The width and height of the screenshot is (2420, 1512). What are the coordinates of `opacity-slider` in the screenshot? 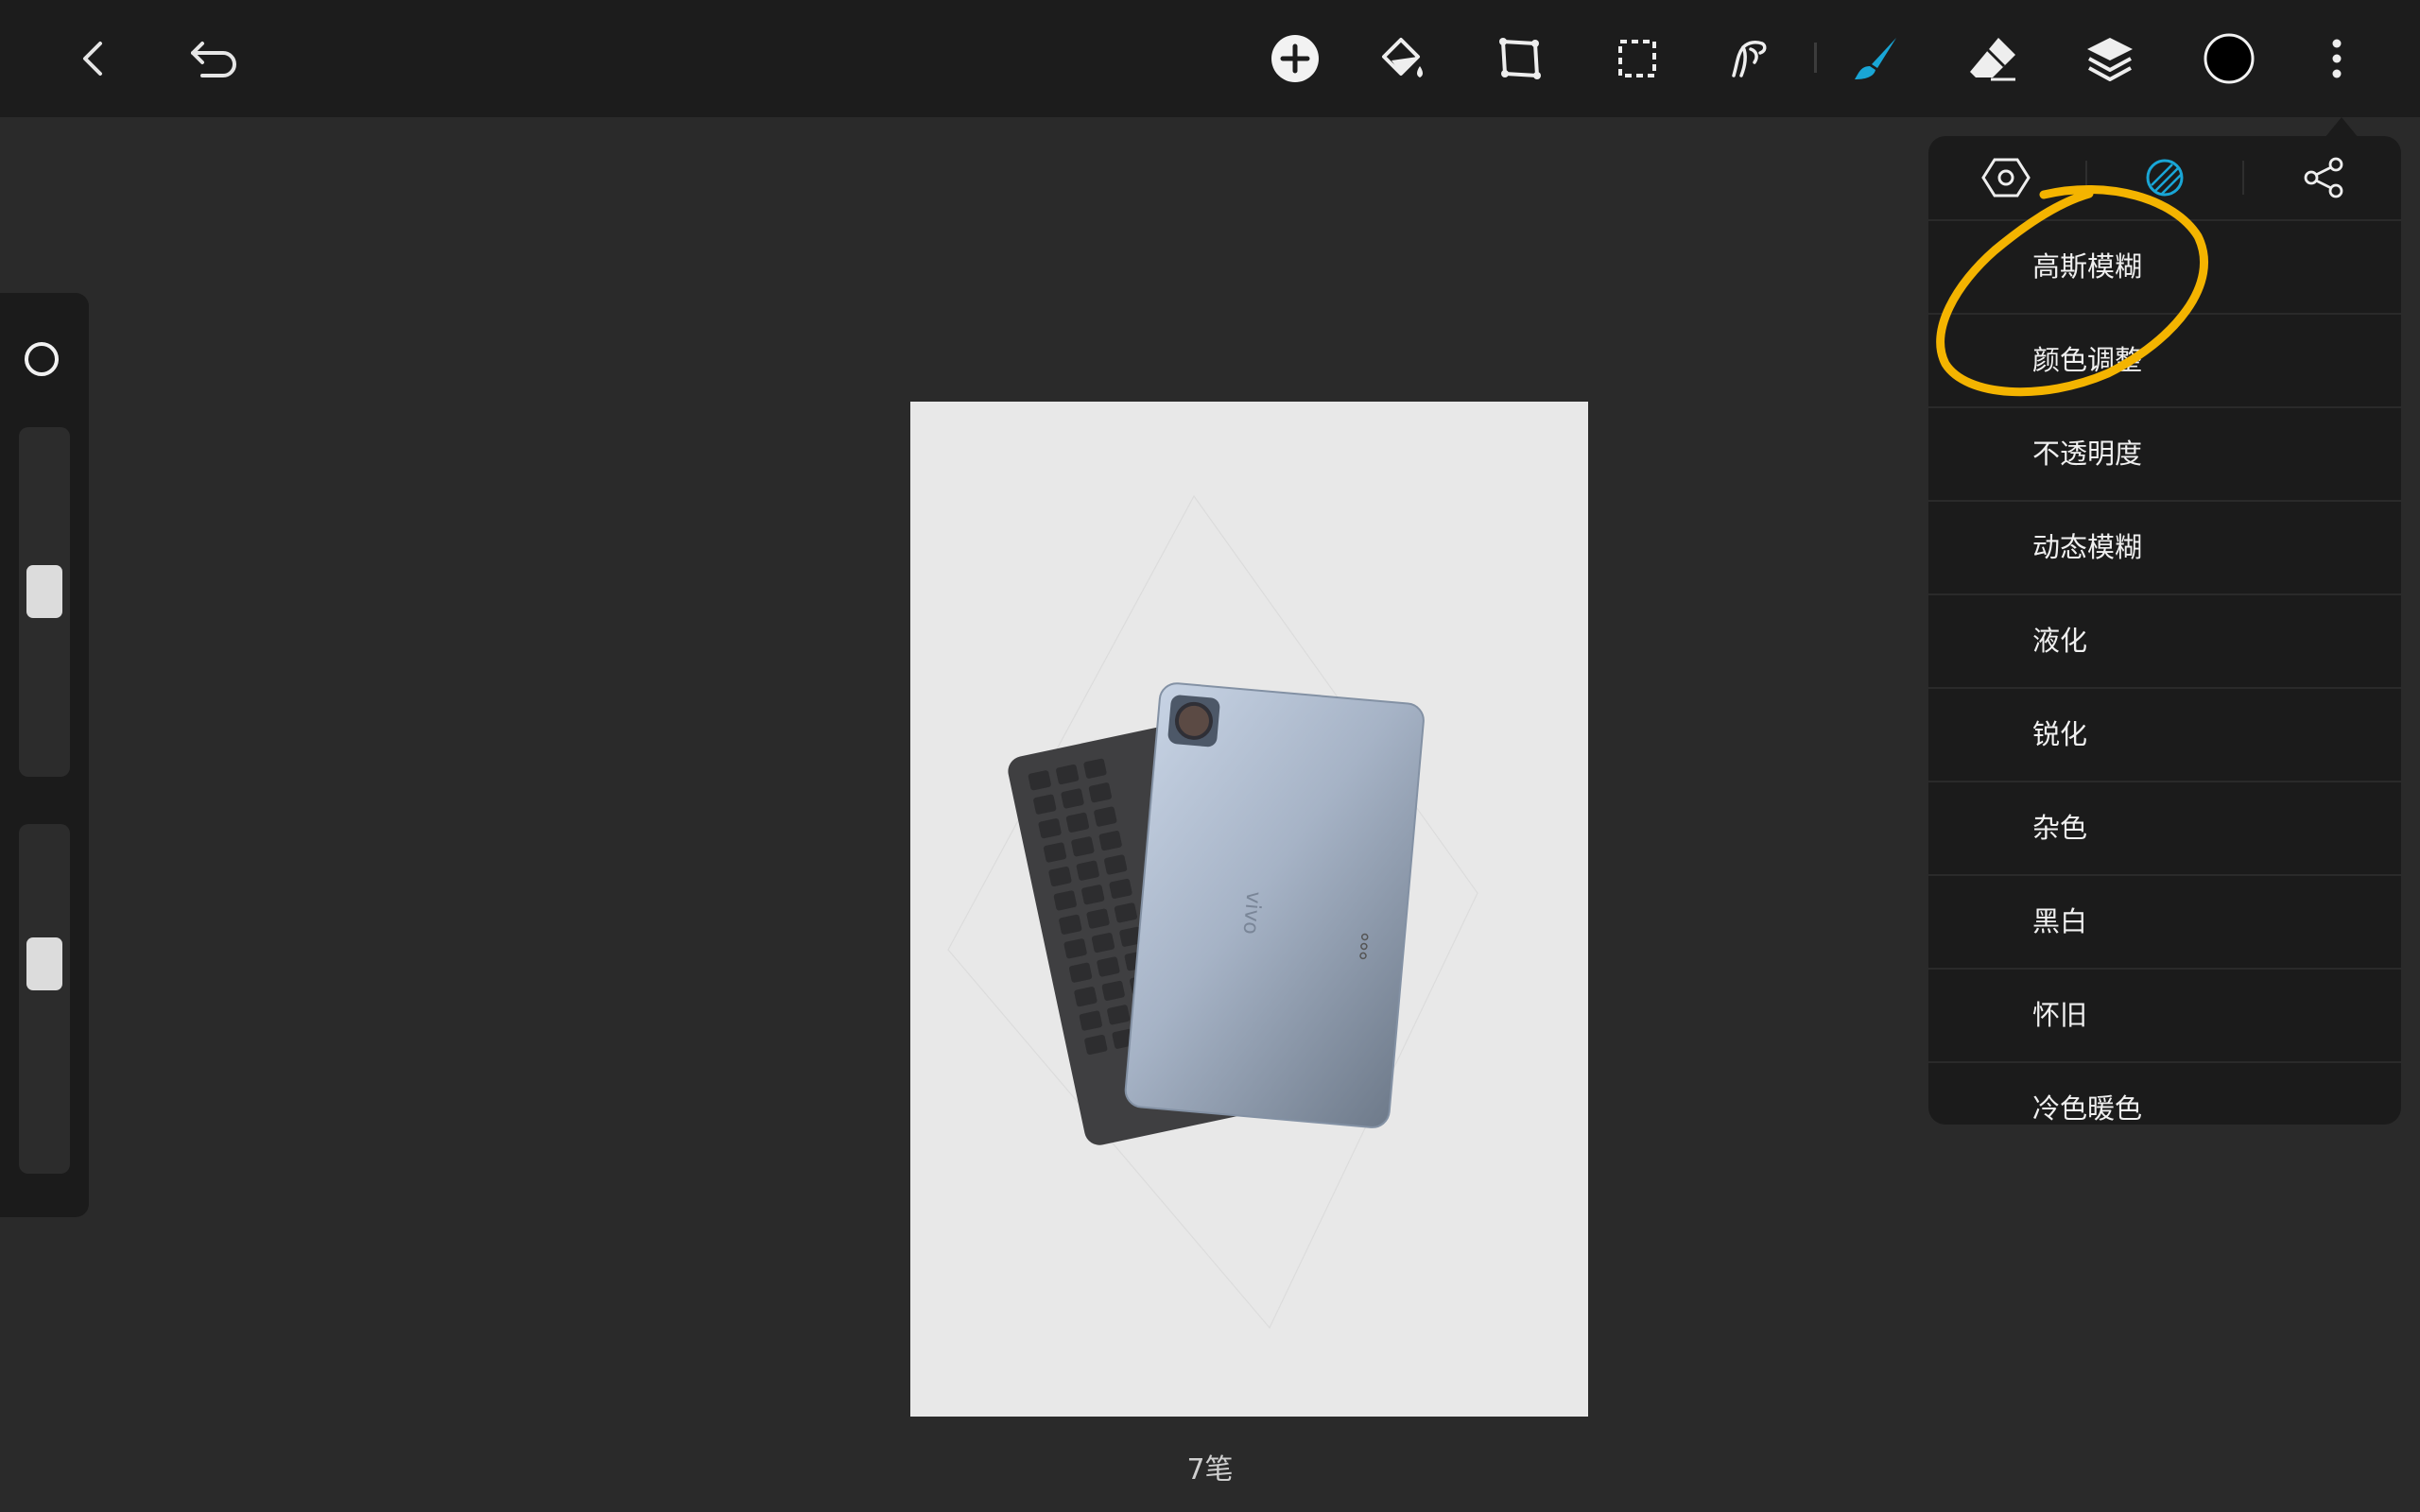 It's located at (44, 999).